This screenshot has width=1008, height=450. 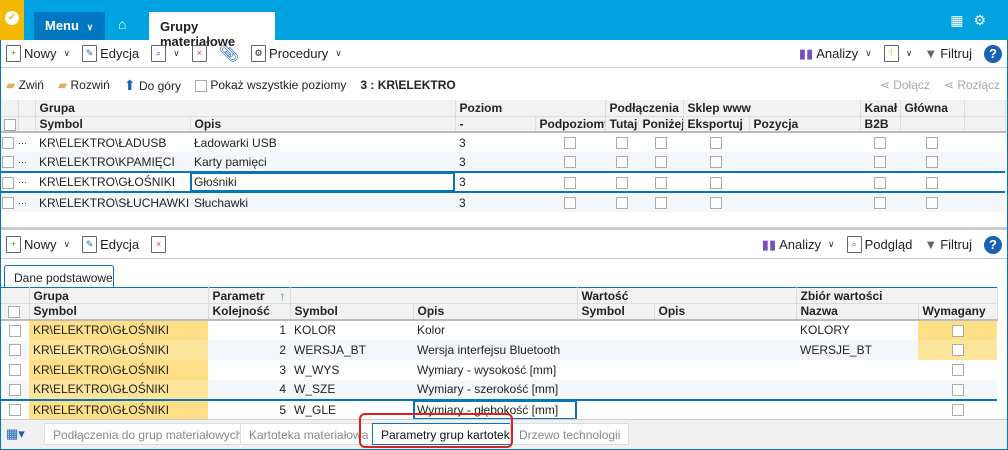 I want to click on header-poziom-sub: -, so click(x=495, y=124).